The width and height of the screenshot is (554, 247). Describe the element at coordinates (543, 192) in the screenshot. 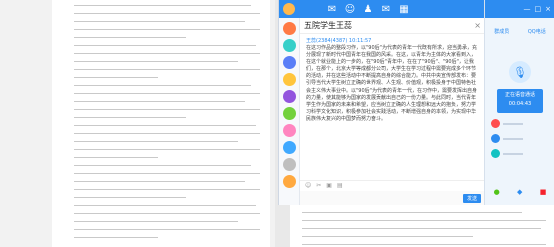

I see `hangup-icon: ■` at that location.